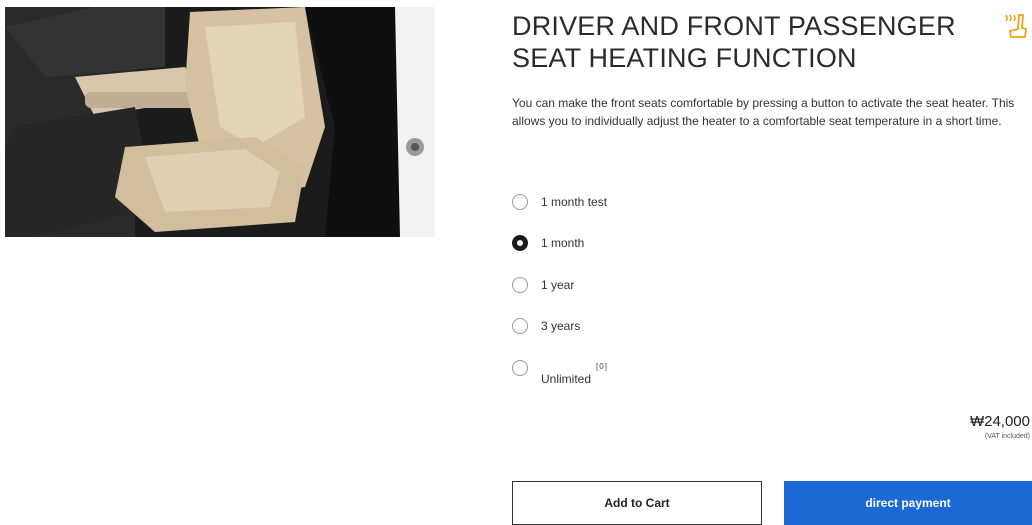 The width and height of the screenshot is (1032, 525). Describe the element at coordinates (563, 243) in the screenshot. I see `option-label: 1 month` at that location.